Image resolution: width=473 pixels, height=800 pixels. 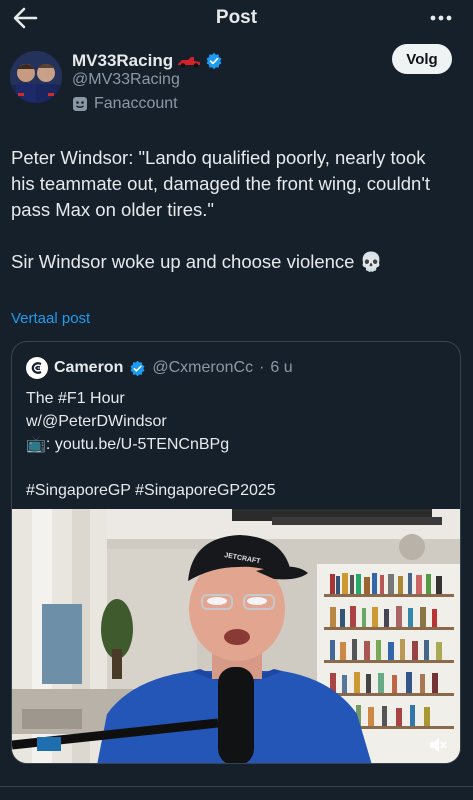 I want to click on author-handle: @MV33Racing, so click(x=126, y=80).